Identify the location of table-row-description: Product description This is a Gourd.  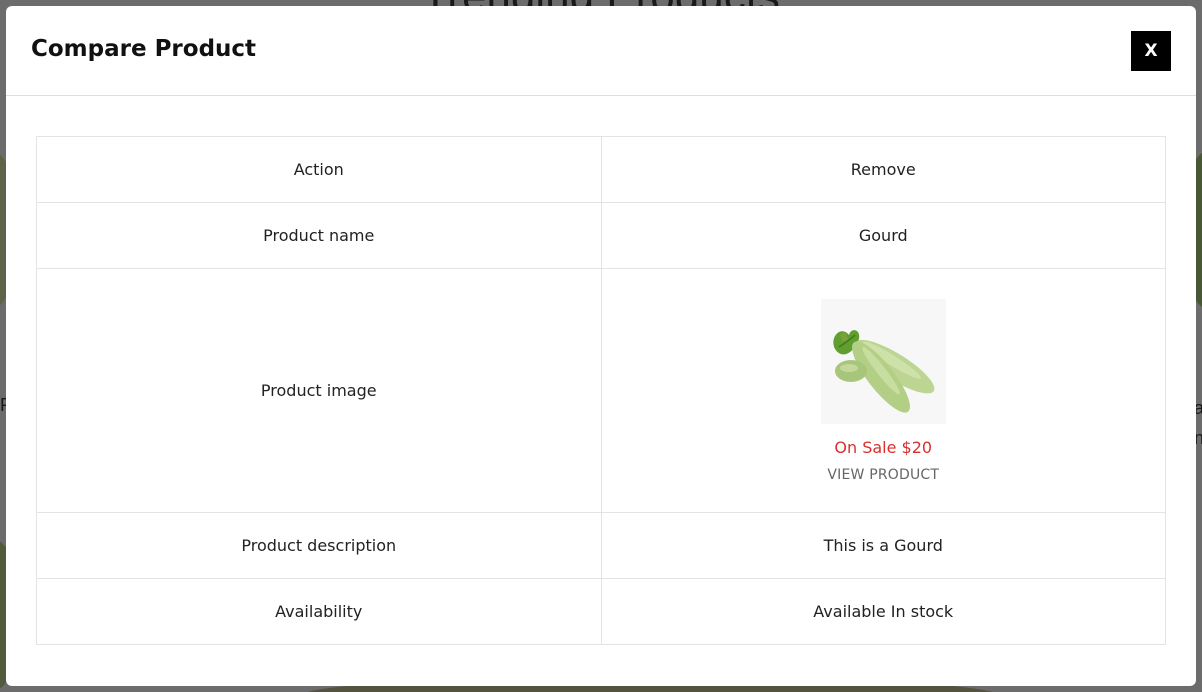
(601, 545).